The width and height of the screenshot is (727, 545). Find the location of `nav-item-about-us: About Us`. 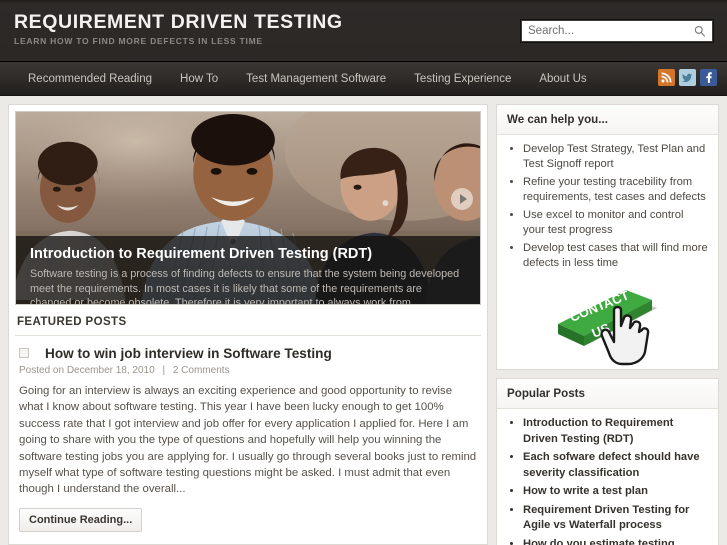

nav-item-about-us: About Us is located at coordinates (562, 79).